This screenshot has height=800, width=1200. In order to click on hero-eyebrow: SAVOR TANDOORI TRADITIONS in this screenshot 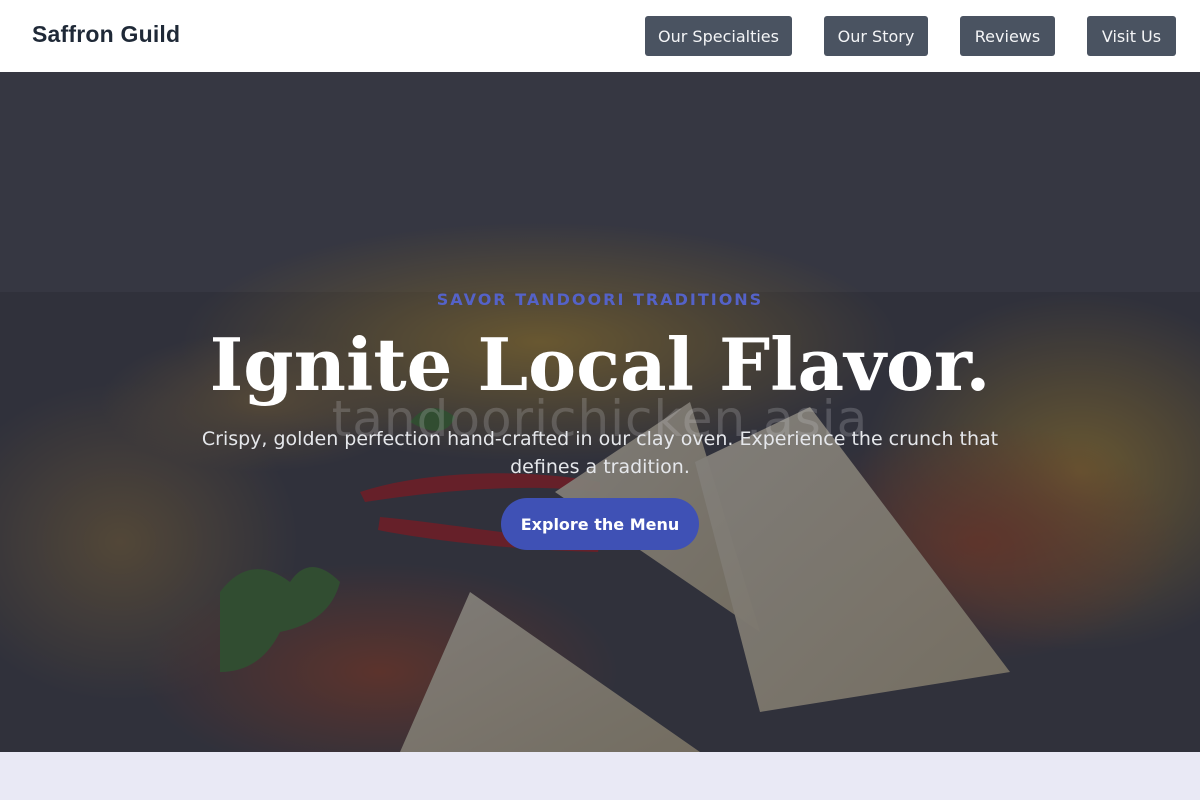, I will do `click(600, 299)`.